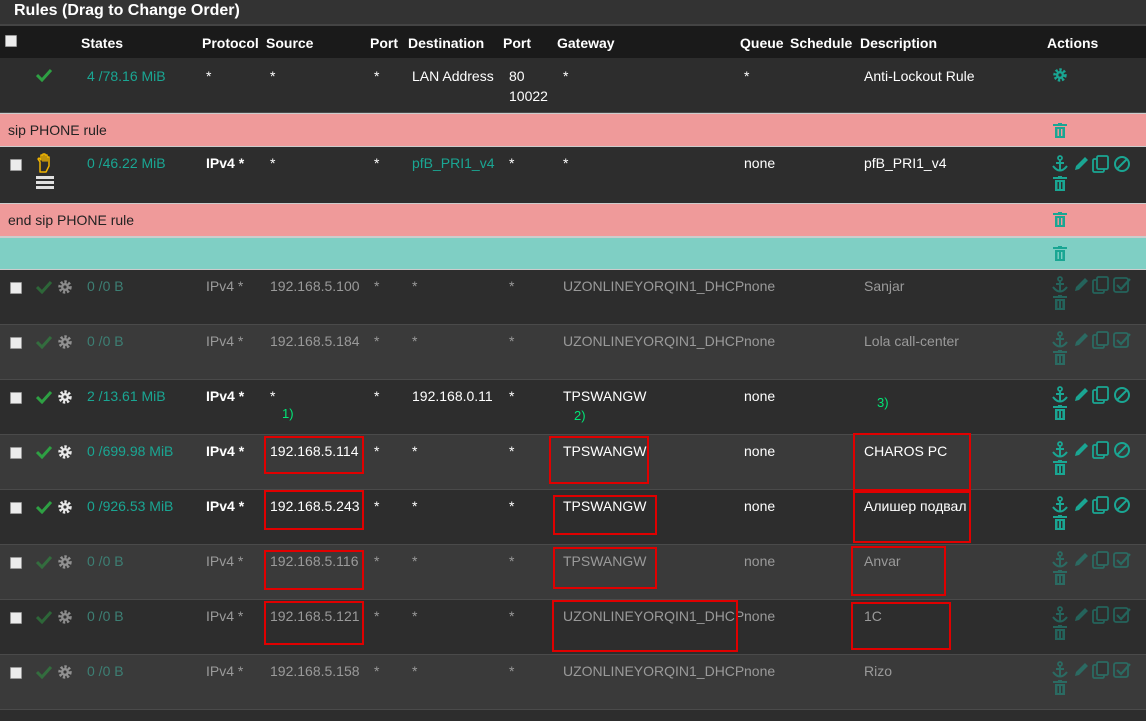  Describe the element at coordinates (126, 76) in the screenshot. I see `states-value: 4 /78.16 MiB` at that location.